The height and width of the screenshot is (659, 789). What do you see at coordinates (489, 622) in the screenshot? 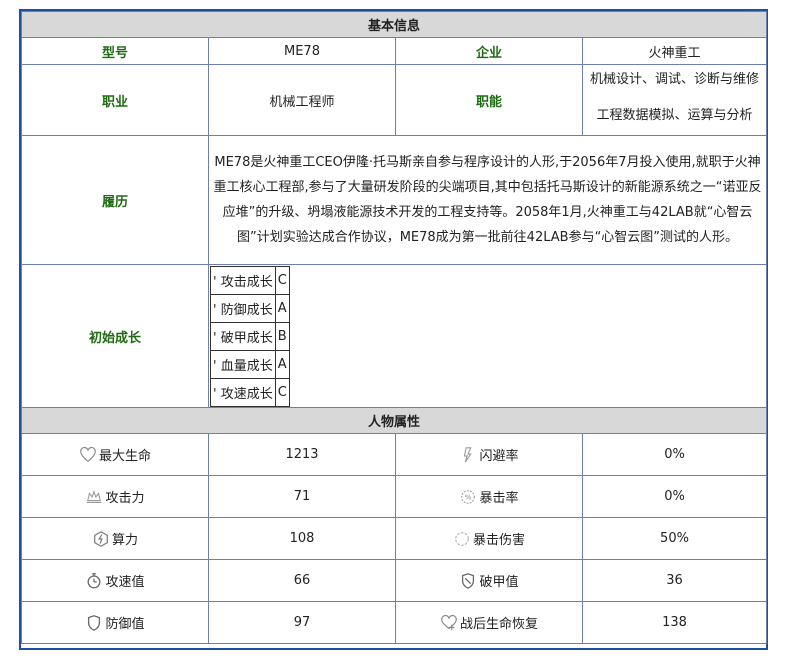
I see `attr-cell: 战后生命恢复` at bounding box center [489, 622].